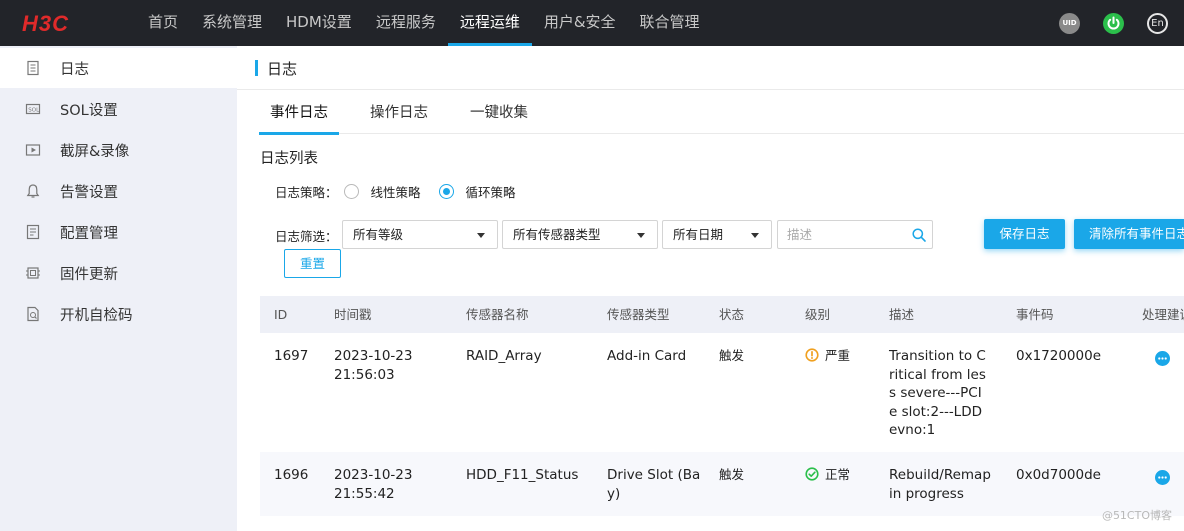 This screenshot has width=1184, height=531. I want to click on table-header: ID 时间戳 传感器名称 传感器类型 状态 级别 描述 事件码 处理建议, so click(722, 314).